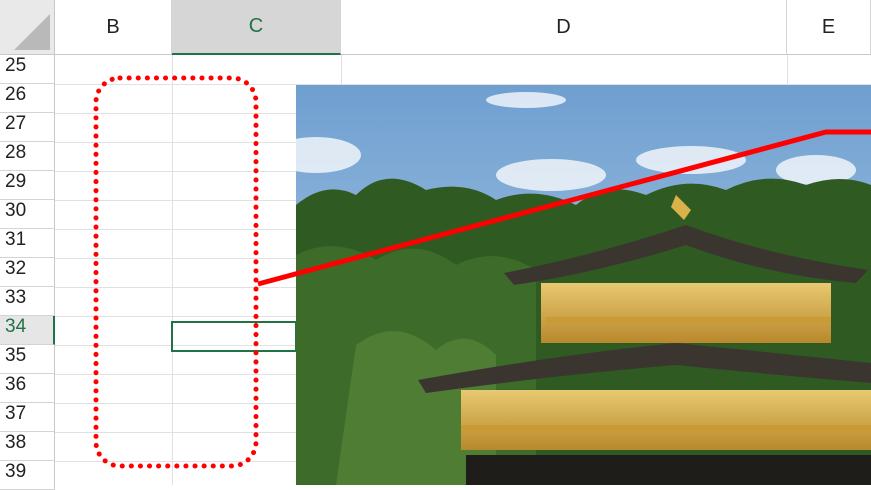  I want to click on select-all-button, so click(27, 27).